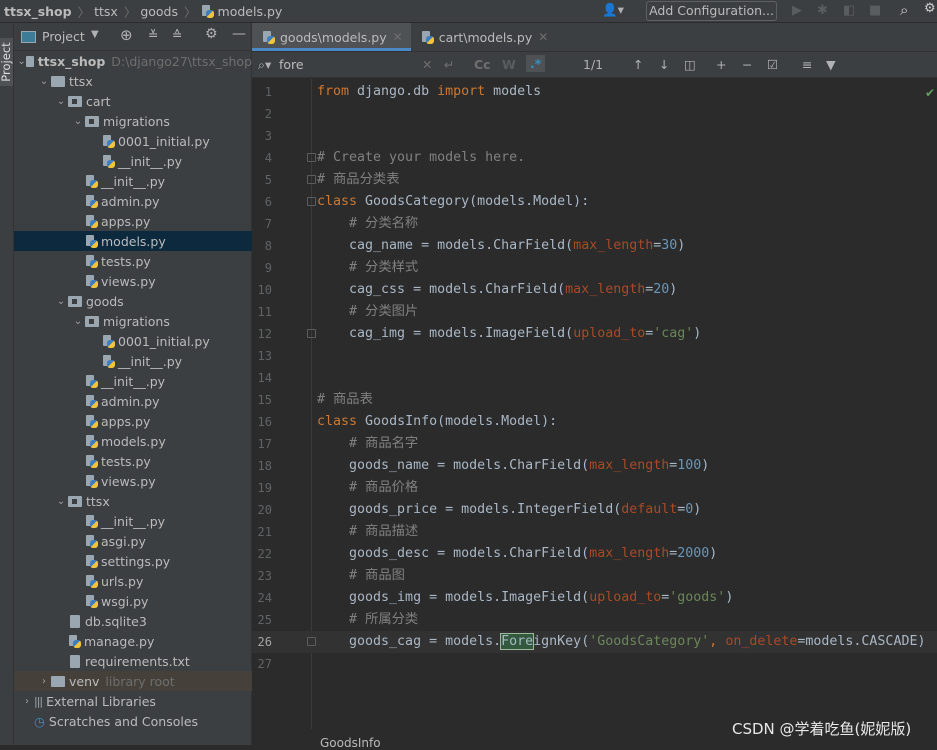 The height and width of the screenshot is (750, 937). I want to click on clear-icon: ✕, so click(427, 64).